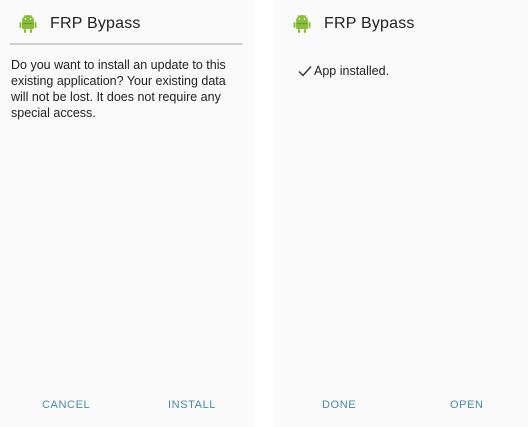 This screenshot has height=427, width=528. Describe the element at coordinates (126, 44) in the screenshot. I see `header-divider` at that location.